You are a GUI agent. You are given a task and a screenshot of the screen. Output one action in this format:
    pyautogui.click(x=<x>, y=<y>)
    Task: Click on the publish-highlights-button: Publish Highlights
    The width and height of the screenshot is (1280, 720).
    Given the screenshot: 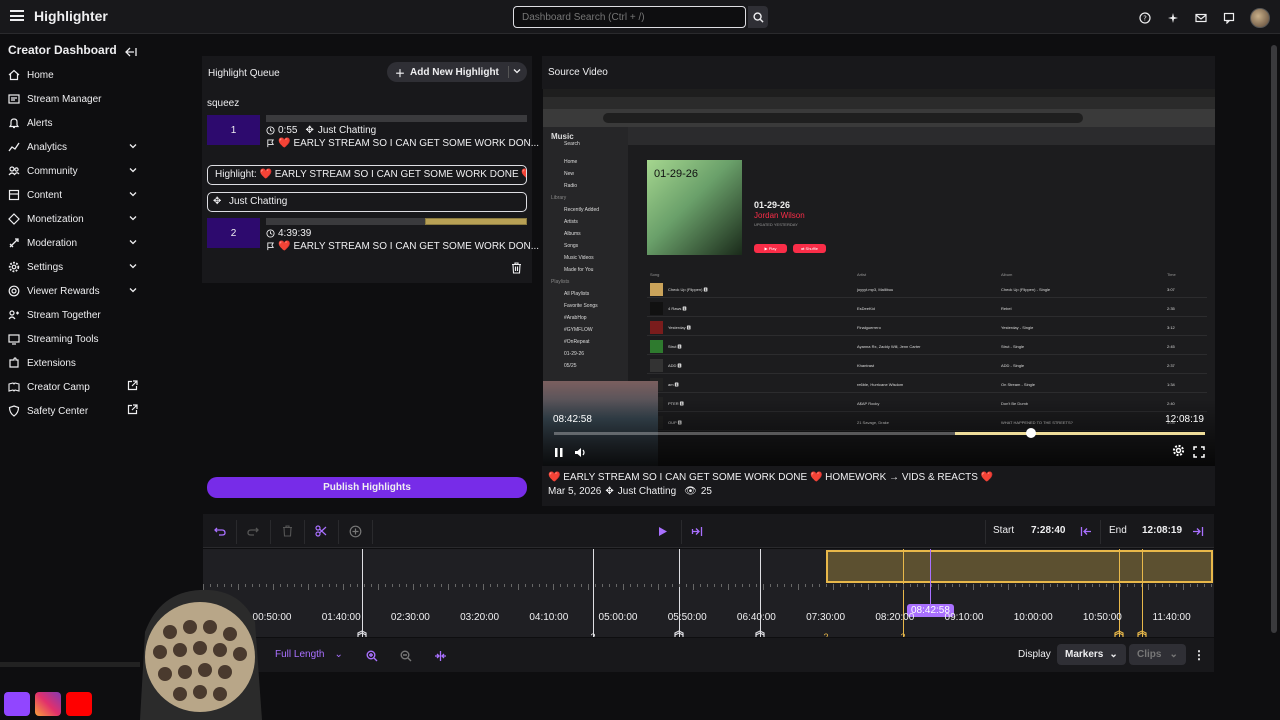 What is the action you would take?
    pyautogui.click(x=367, y=487)
    